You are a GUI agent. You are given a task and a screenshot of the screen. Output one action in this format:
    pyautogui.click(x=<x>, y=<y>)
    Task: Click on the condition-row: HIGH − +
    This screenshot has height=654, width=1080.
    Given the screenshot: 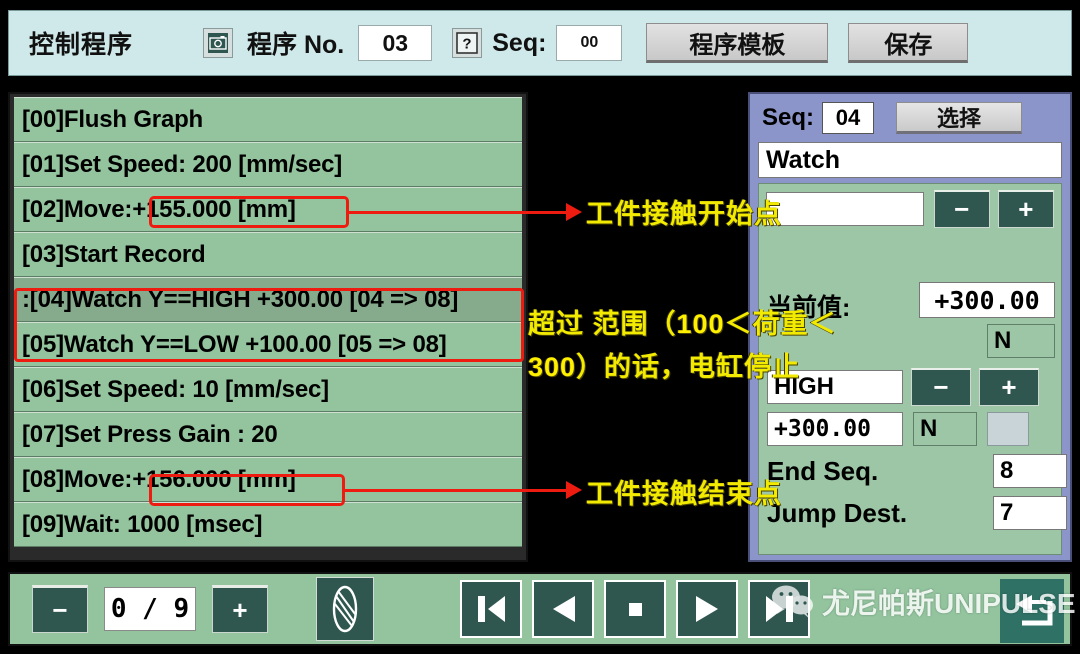 What is the action you would take?
    pyautogui.click(x=915, y=387)
    